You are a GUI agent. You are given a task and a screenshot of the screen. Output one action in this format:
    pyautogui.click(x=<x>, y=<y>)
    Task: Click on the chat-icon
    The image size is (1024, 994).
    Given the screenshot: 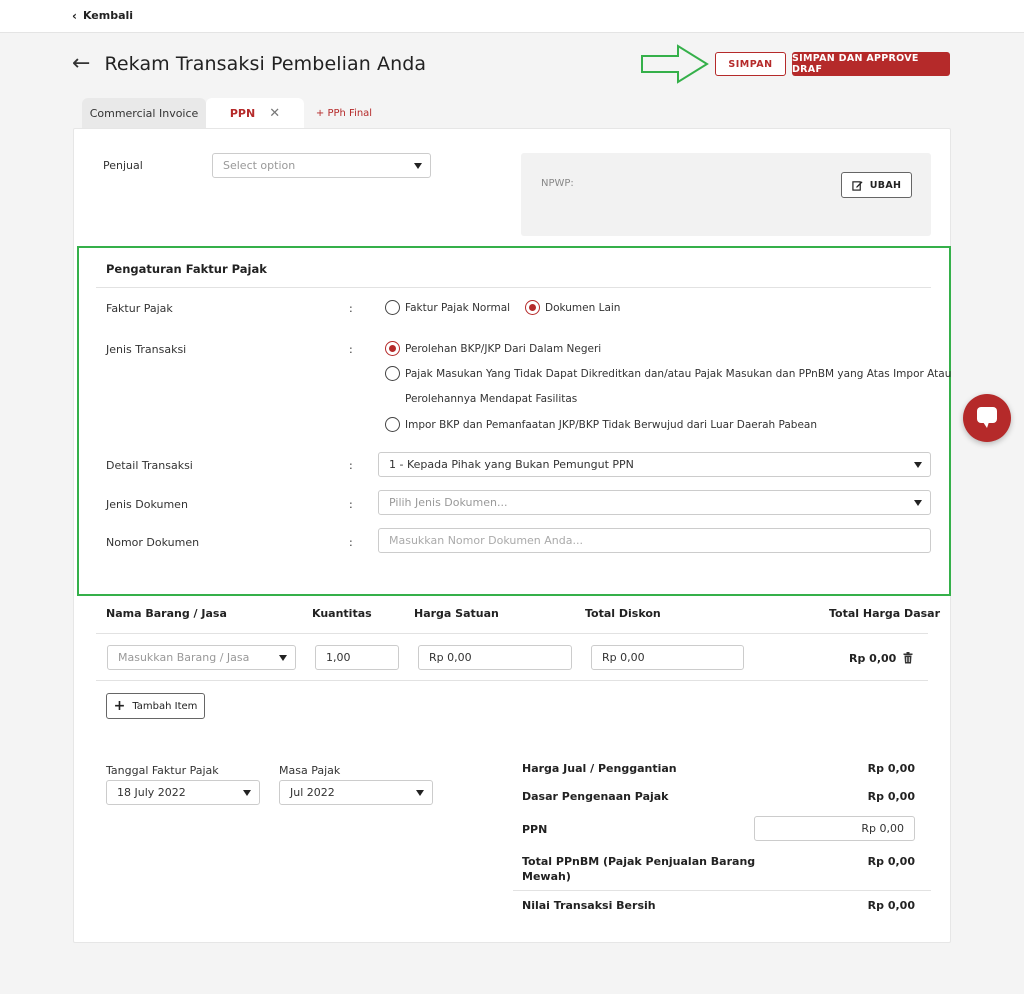 What is the action you would take?
    pyautogui.click(x=987, y=417)
    